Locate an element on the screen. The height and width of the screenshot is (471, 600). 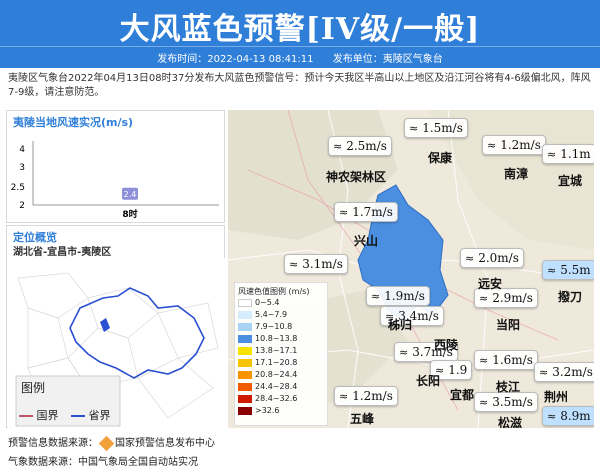
warning-source-line: 预警信息数据来源： 国家预警信息发布中心 is located at coordinates (111, 442).